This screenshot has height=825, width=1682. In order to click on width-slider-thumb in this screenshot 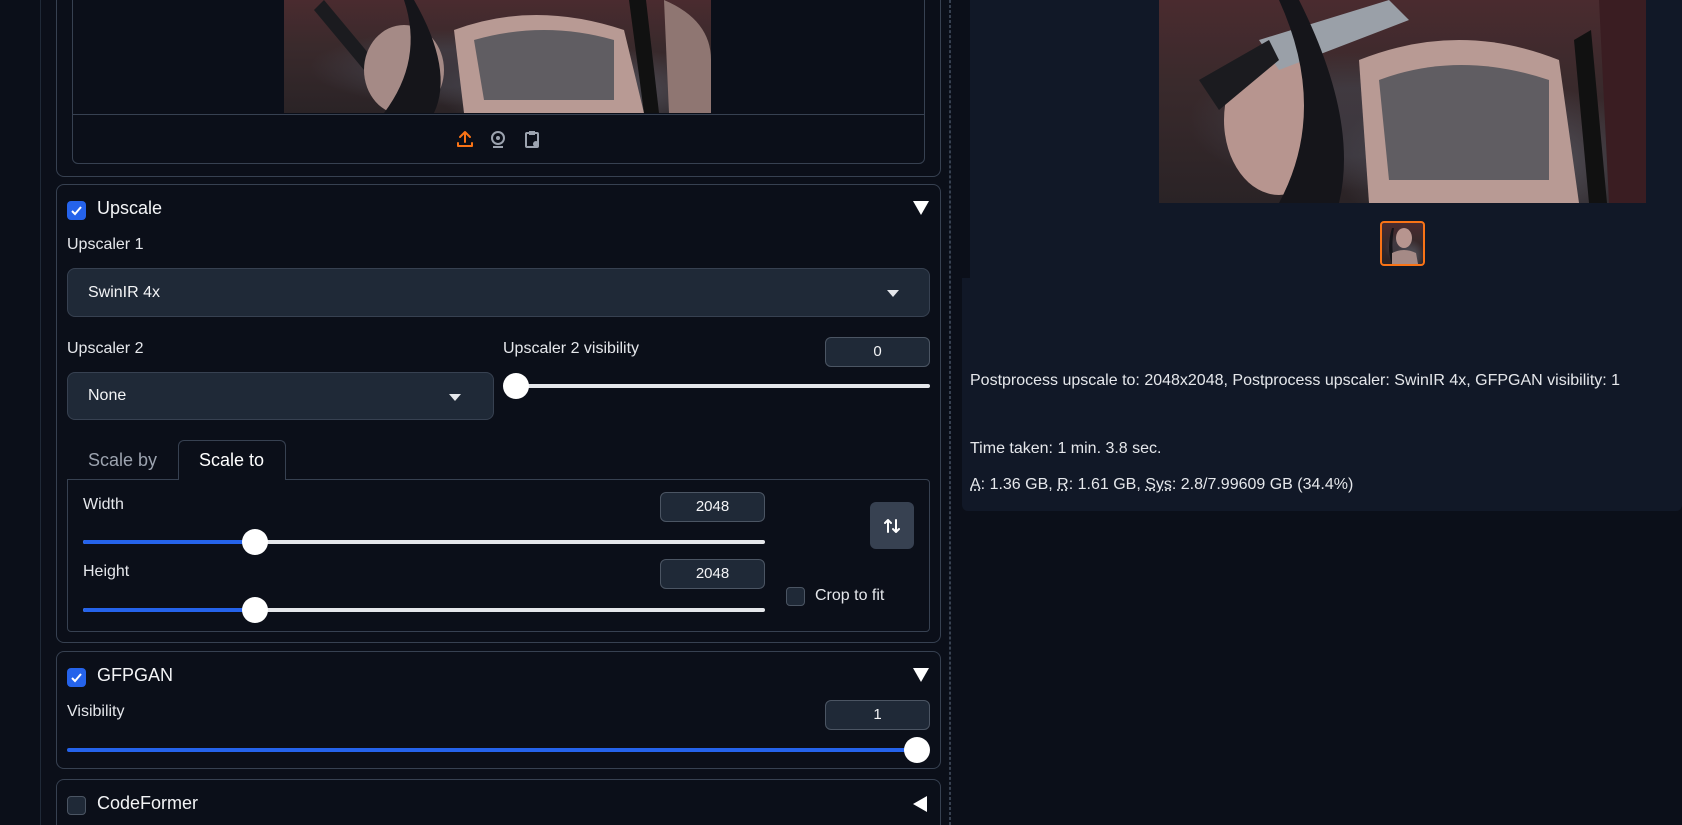, I will do `click(255, 542)`.